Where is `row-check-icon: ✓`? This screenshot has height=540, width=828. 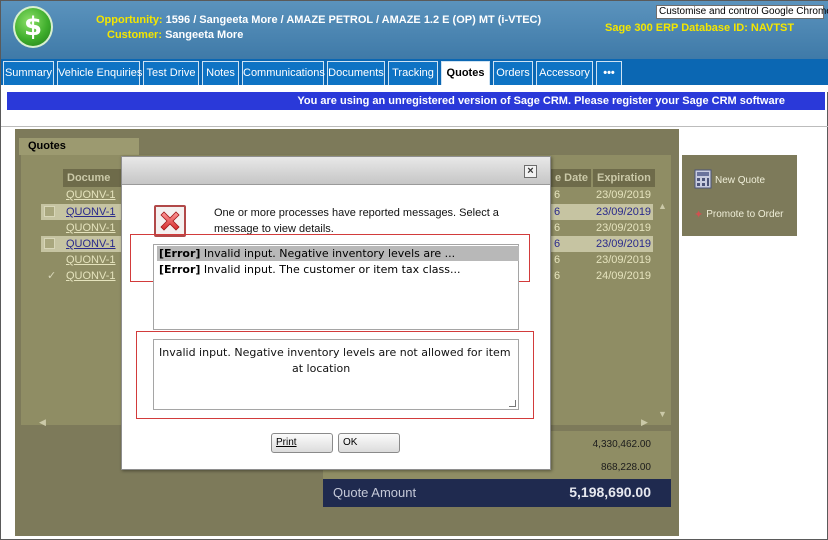
row-check-icon: ✓ is located at coordinates (52, 276).